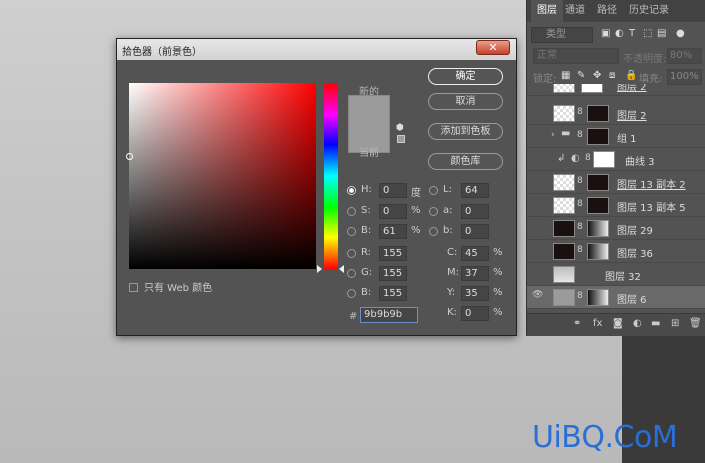 The width and height of the screenshot is (705, 463). Describe the element at coordinates (616, 205) in the screenshot. I see `layer-row: 8 图层 13 副本 5` at that location.